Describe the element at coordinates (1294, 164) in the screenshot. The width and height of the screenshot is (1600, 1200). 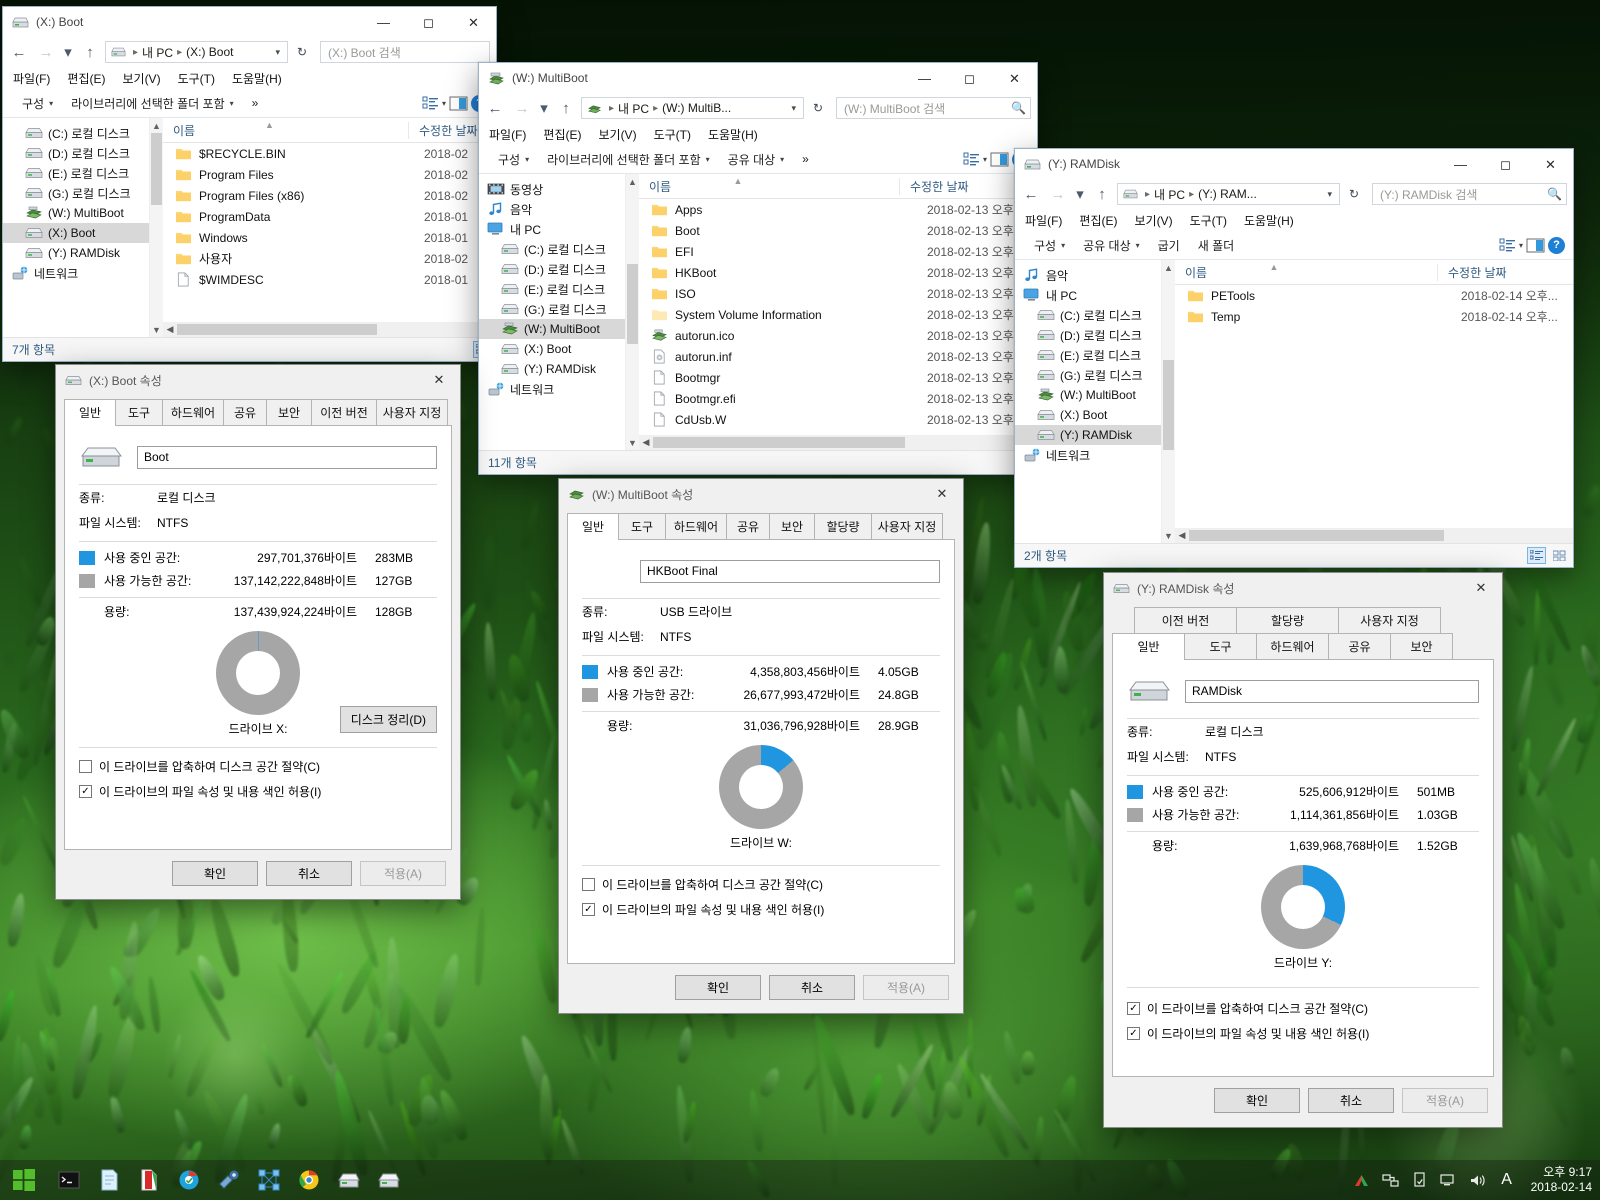
I see `titlebar: (Y:) RAMDisk — ◻ ✕` at that location.